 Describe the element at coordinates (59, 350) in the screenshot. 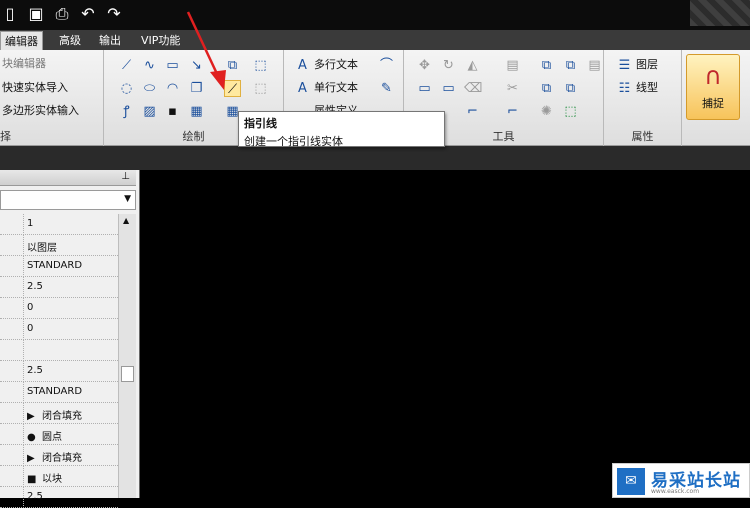

I see `property-row` at that location.